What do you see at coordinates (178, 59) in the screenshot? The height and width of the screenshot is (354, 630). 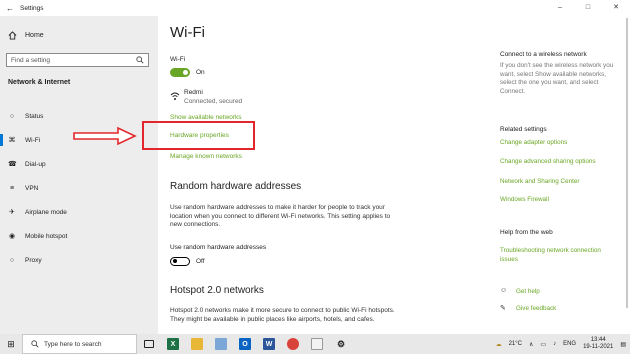 I see `wifi-toggle-label: Wi-Fi` at bounding box center [178, 59].